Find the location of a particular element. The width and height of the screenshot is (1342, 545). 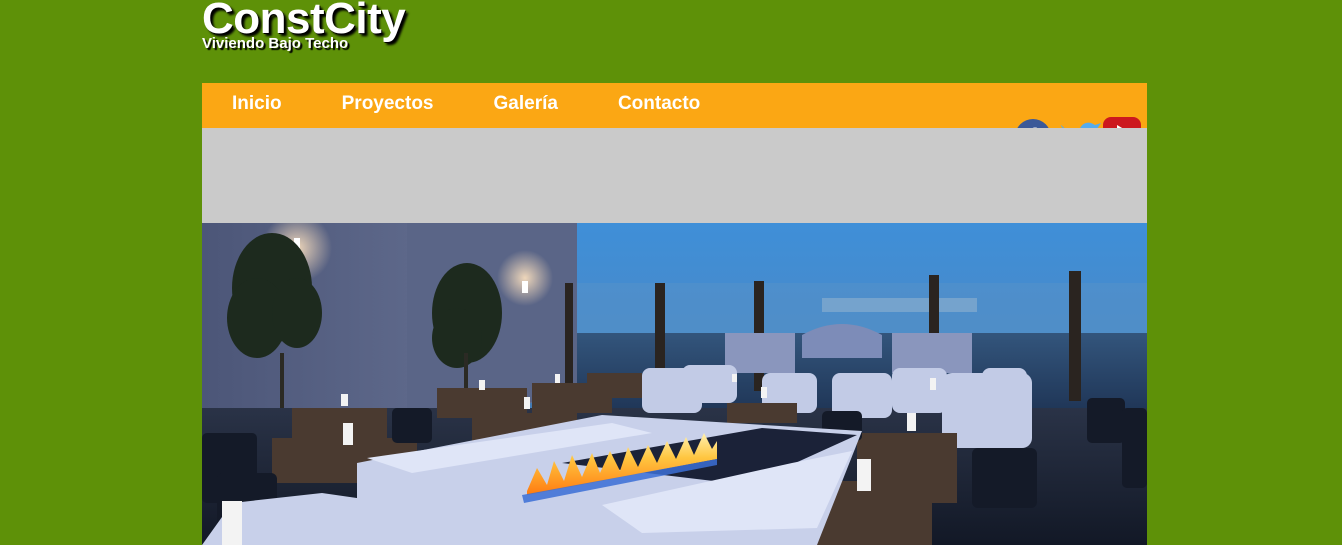

nav-item-contacto: Contacto is located at coordinates (659, 104).